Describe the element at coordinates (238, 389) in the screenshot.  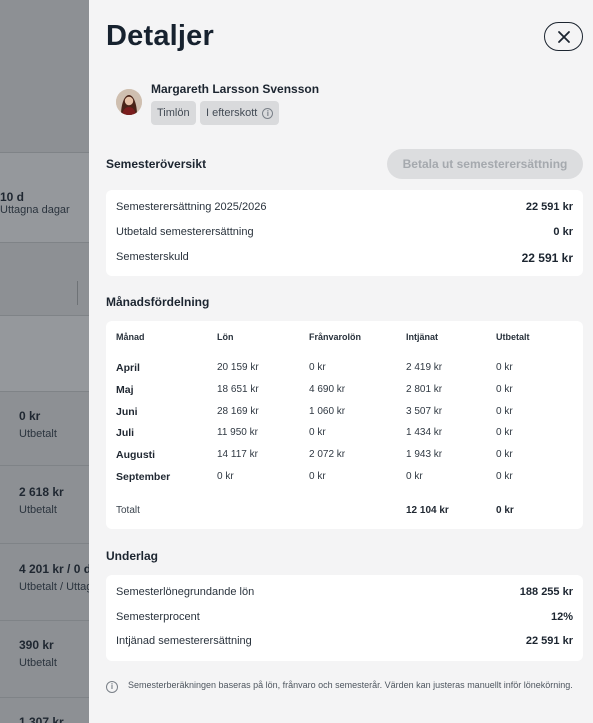
I see `table-cell: 18 651 kr` at that location.